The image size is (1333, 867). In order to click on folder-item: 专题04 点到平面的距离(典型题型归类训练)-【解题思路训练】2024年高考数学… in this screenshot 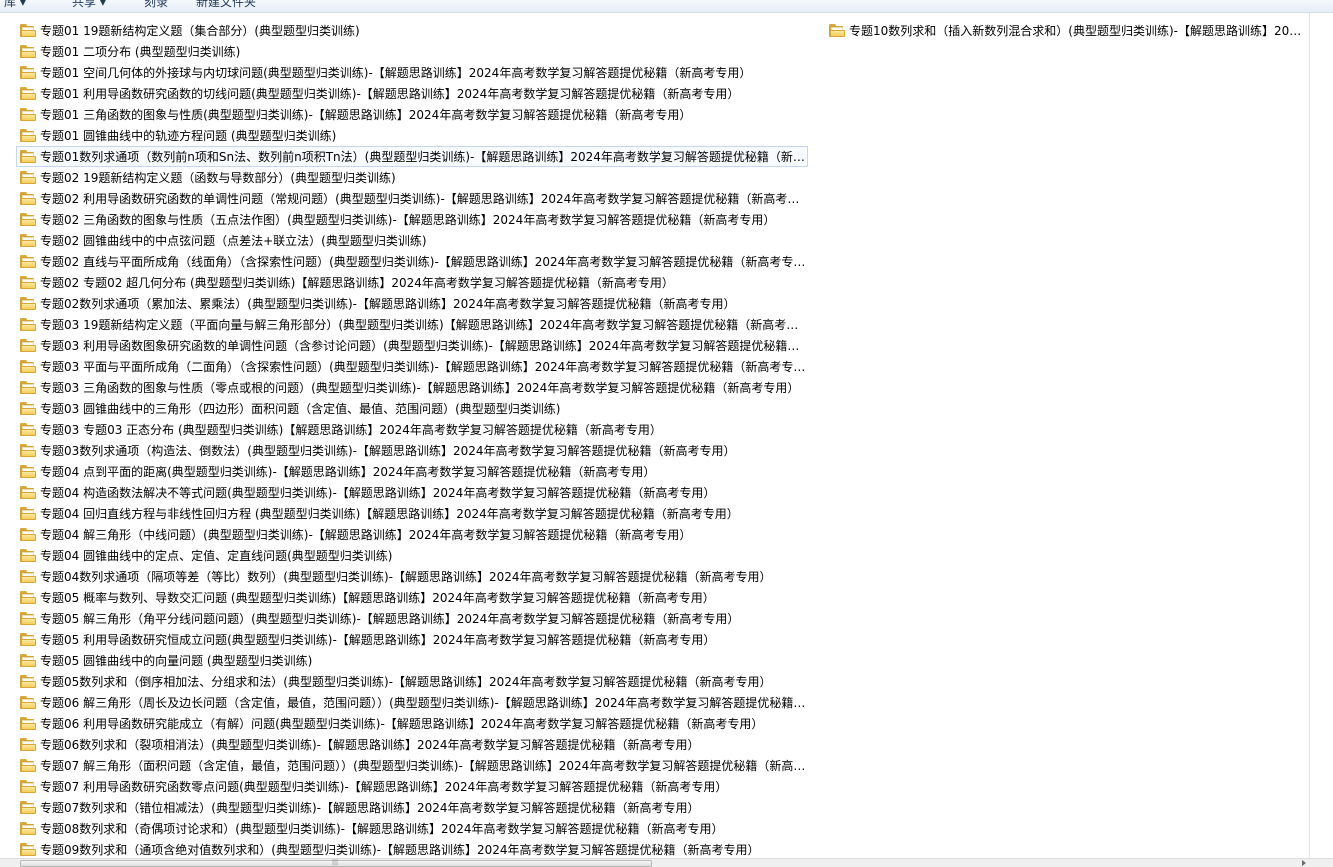, I will do `click(412, 471)`.